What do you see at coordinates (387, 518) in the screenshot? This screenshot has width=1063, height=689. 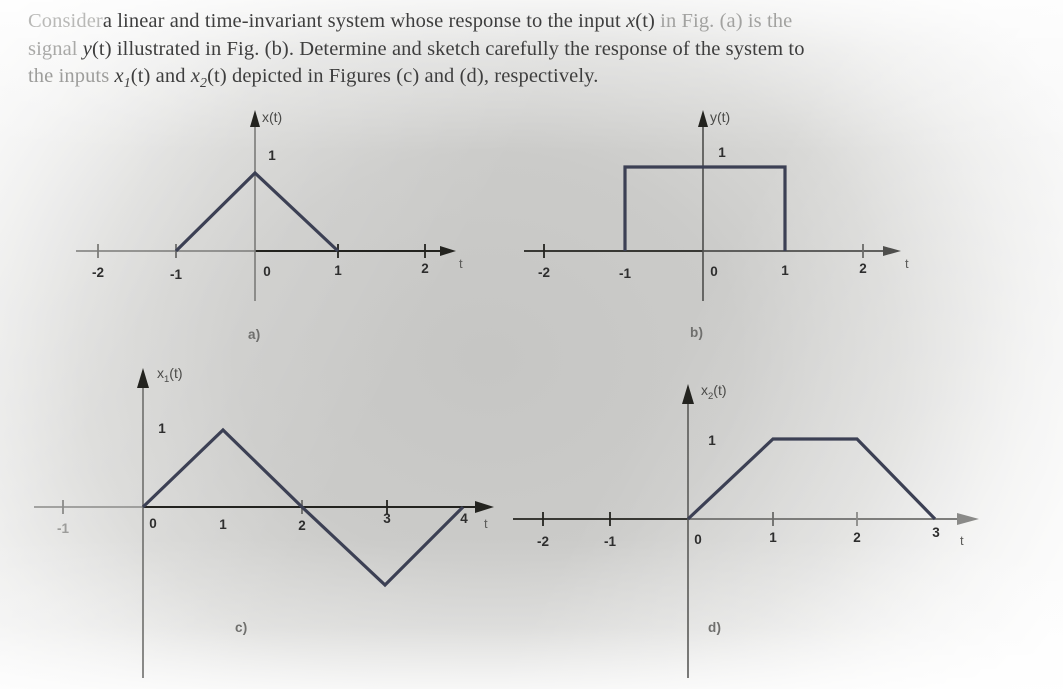 I see `plot-c-ticklabel-4: 3` at bounding box center [387, 518].